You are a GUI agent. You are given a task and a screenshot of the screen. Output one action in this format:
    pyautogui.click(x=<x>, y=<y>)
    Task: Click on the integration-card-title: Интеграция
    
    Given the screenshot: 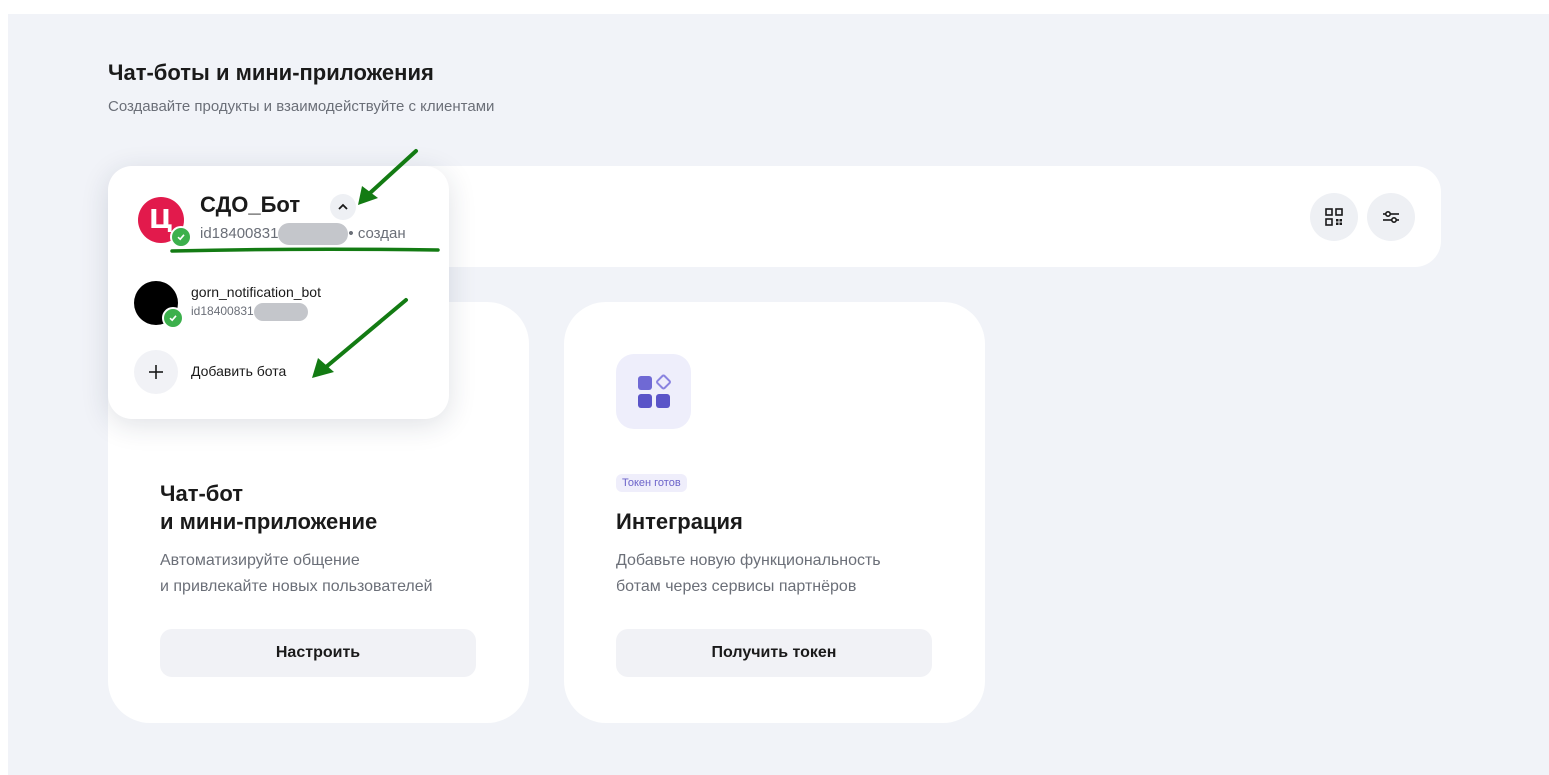 What is the action you would take?
    pyautogui.click(x=679, y=521)
    